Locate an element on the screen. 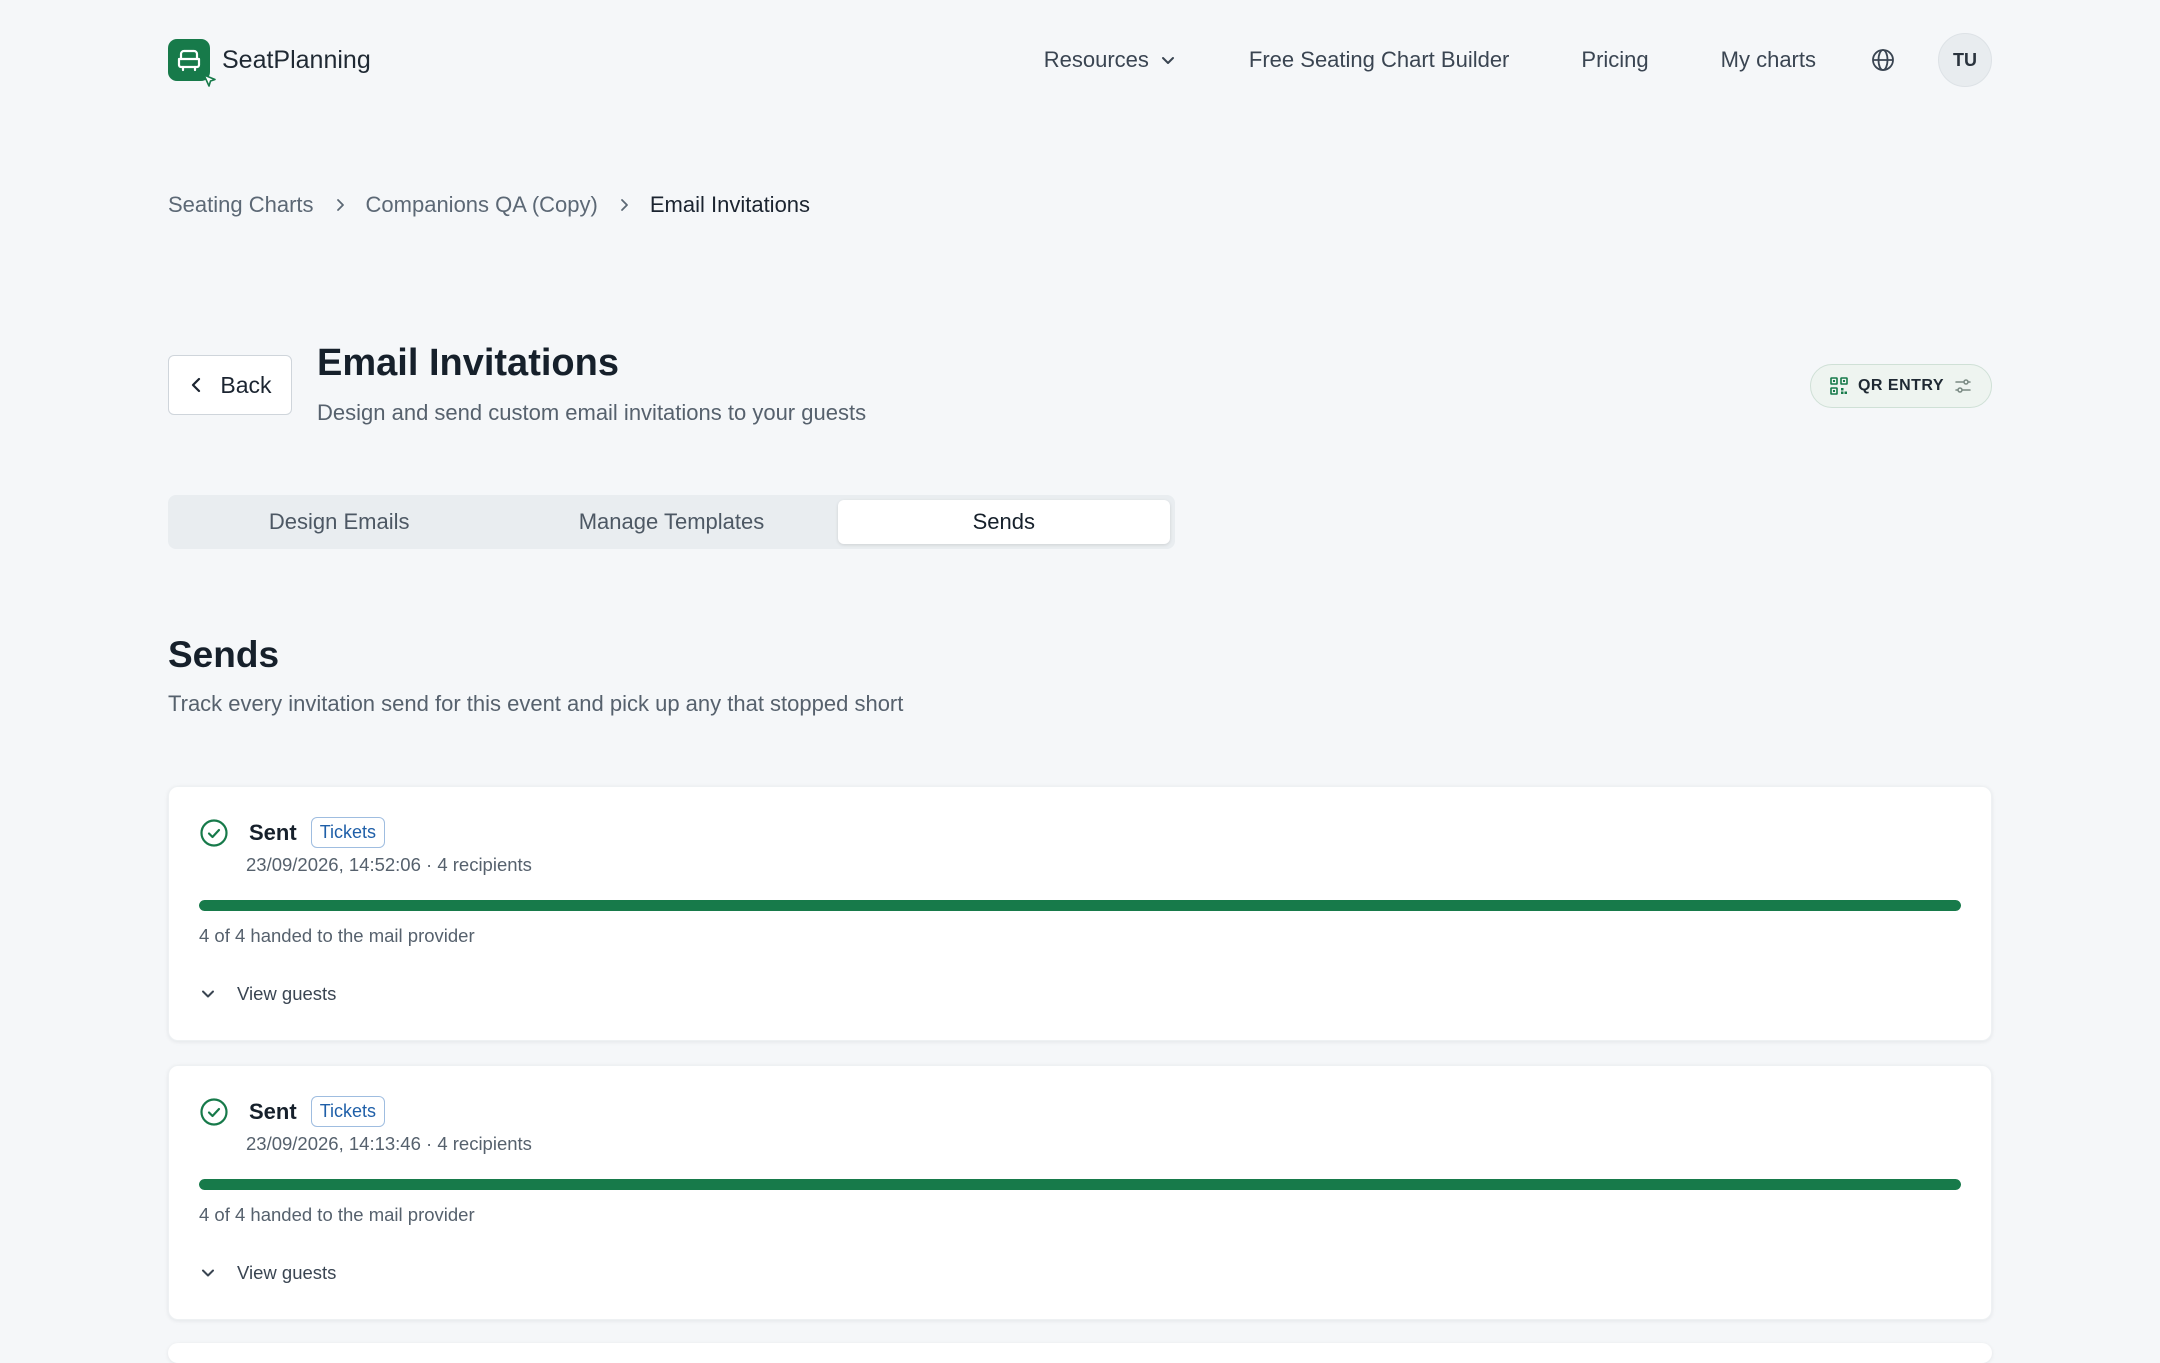 Image resolution: width=2160 pixels, height=1363 pixels. send-meta: 23/09/2026, 14:13:46 · 4 recipients is located at coordinates (389, 1143).